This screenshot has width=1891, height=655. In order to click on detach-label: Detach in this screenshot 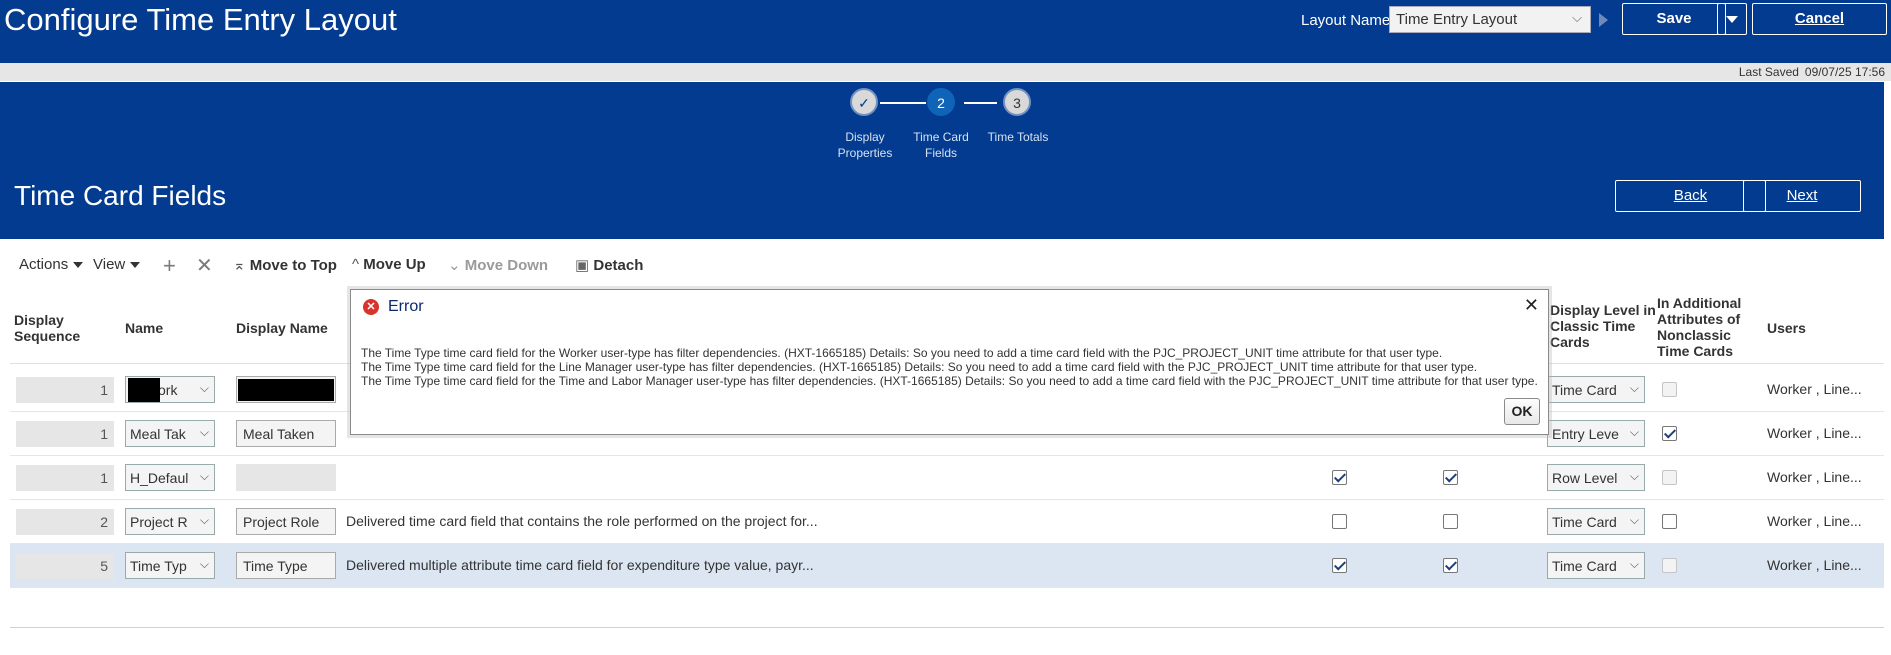, I will do `click(618, 265)`.